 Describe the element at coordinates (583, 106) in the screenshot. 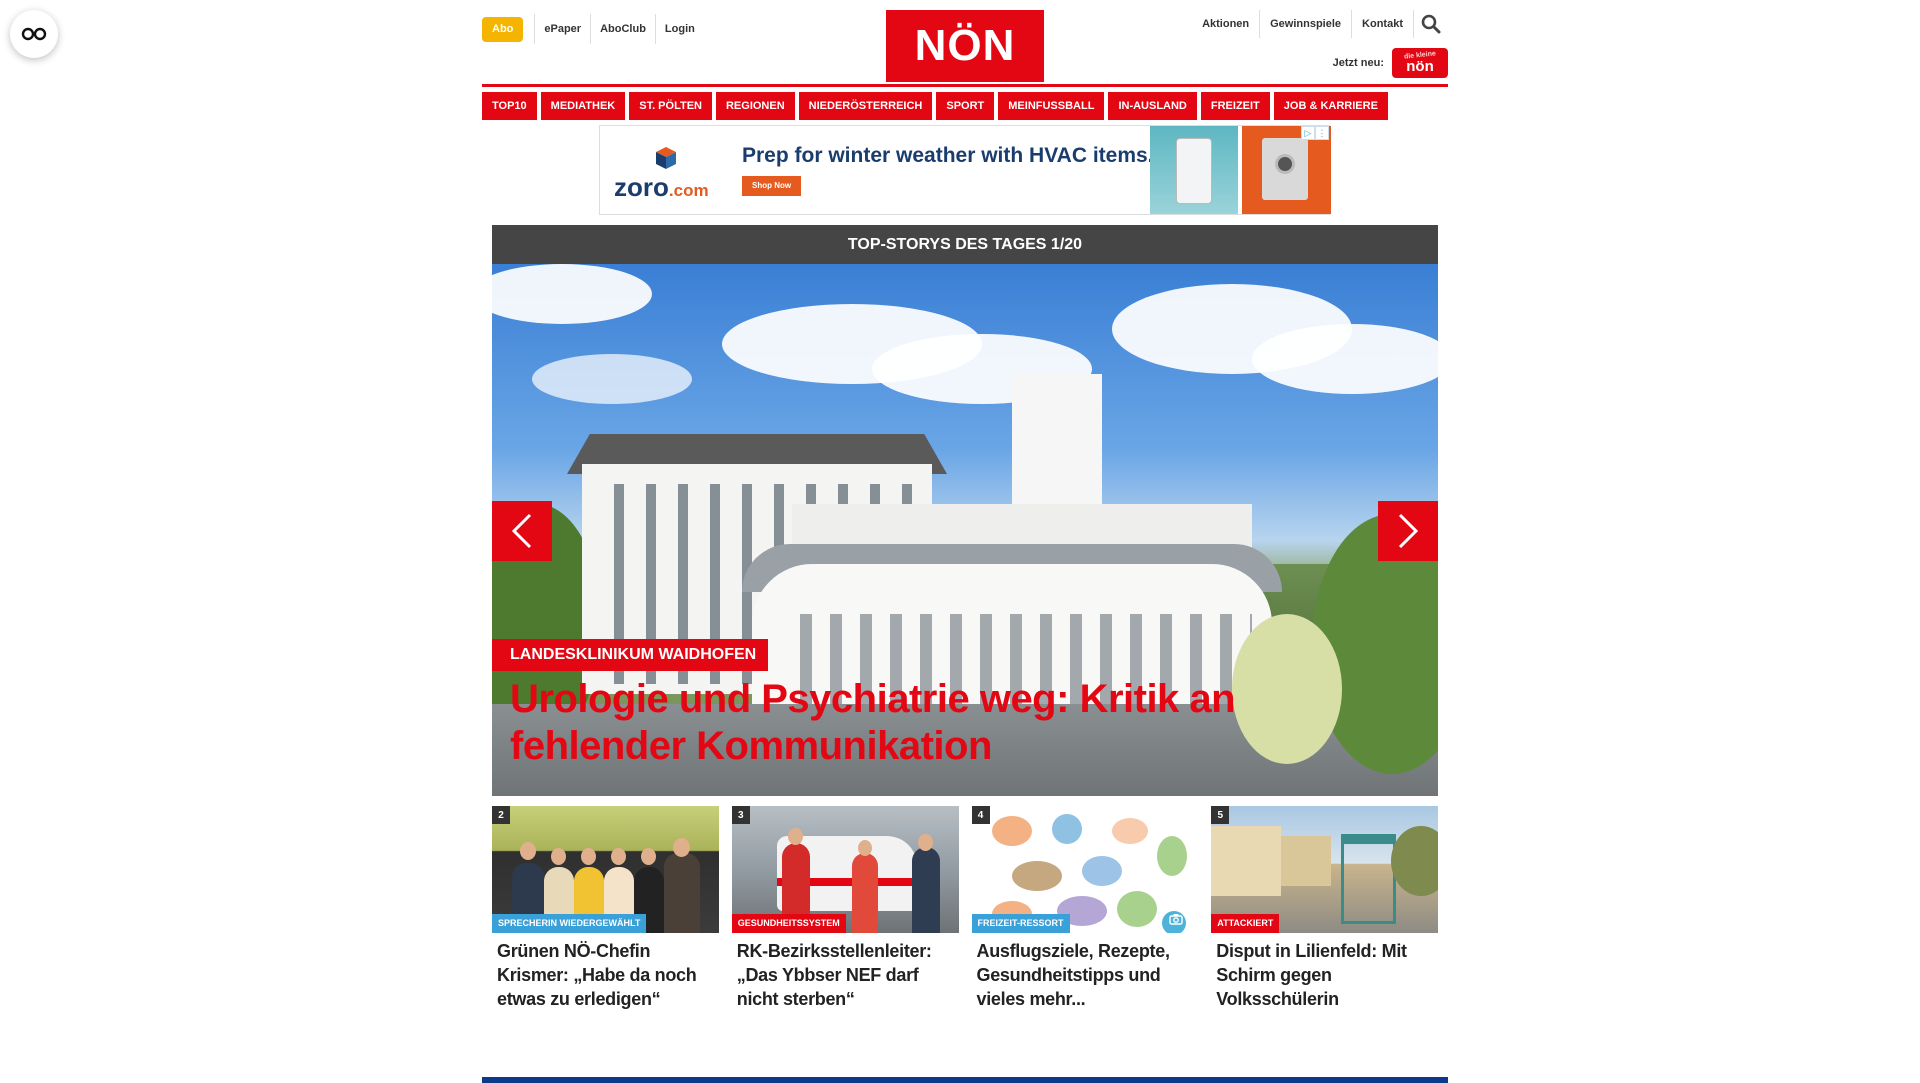

I see `nav-item-mediathek: MEDIATHEK` at that location.